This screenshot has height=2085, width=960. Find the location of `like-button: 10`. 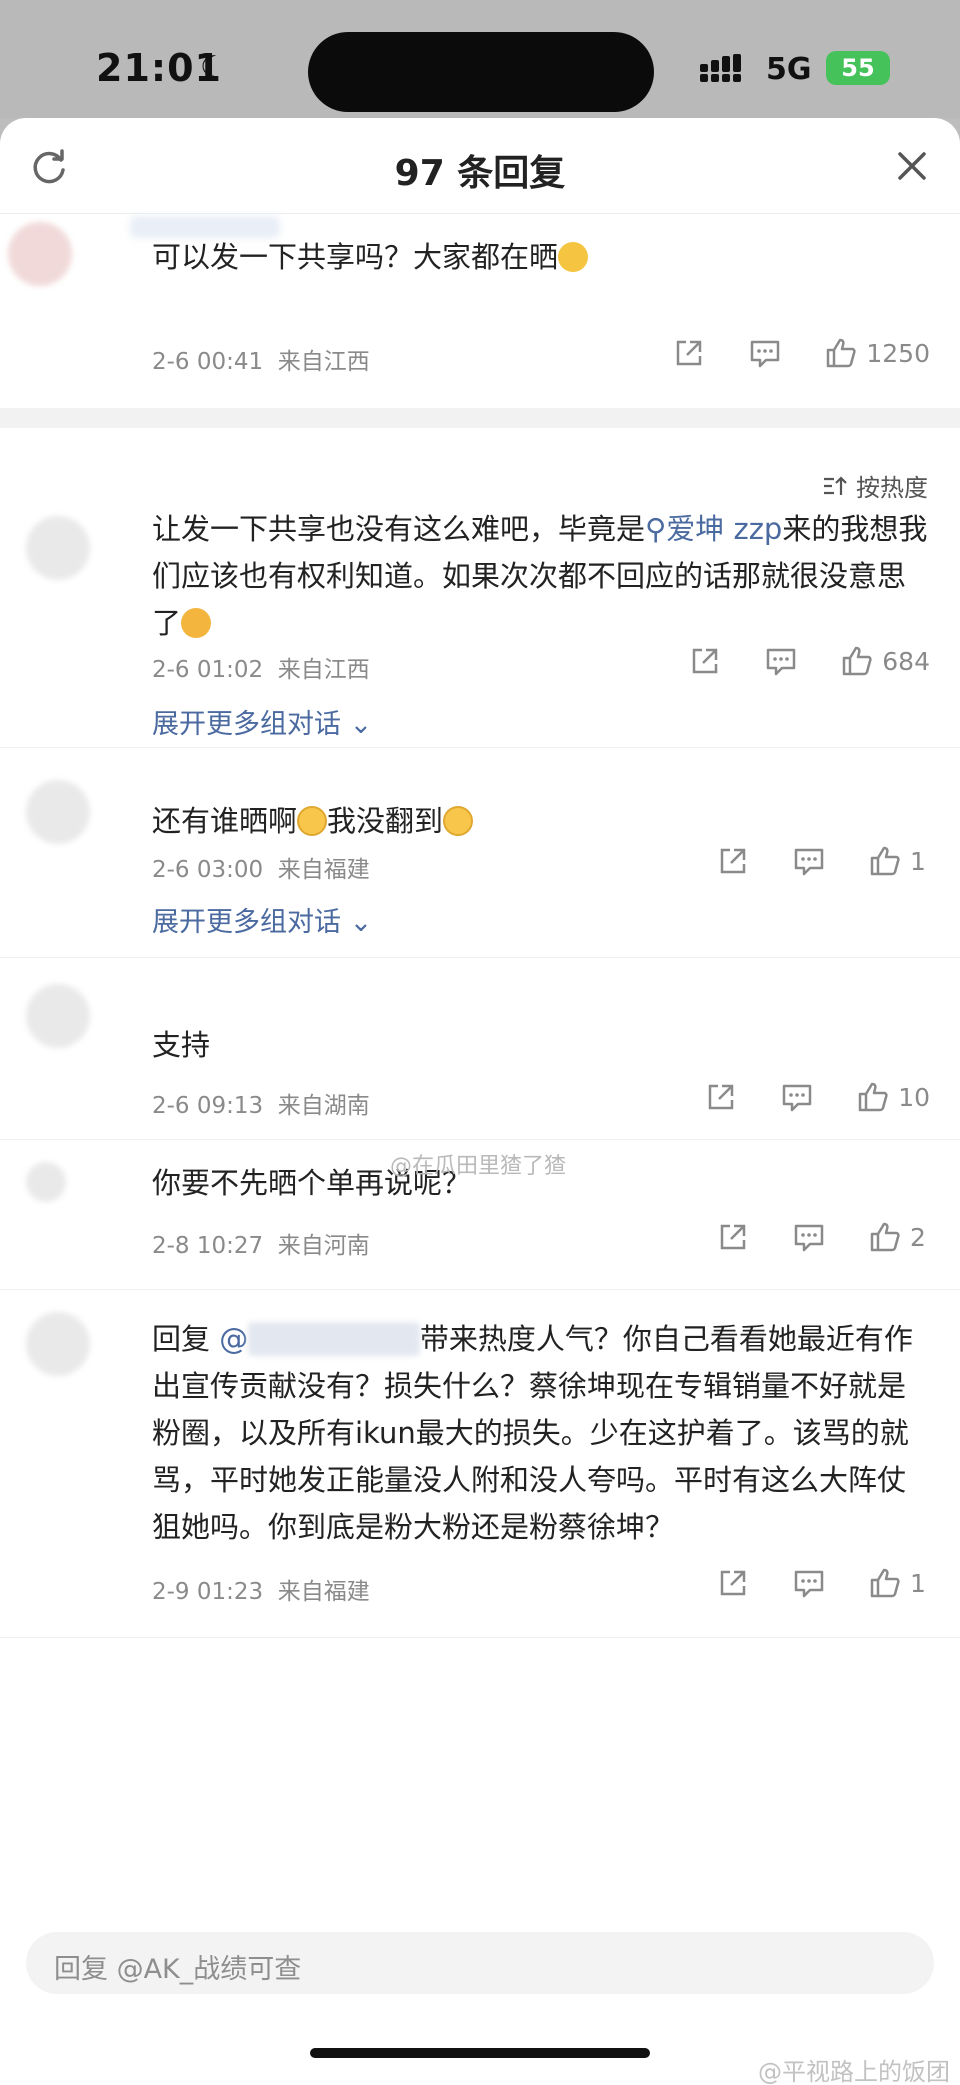

like-button: 10 is located at coordinates (893, 1097).